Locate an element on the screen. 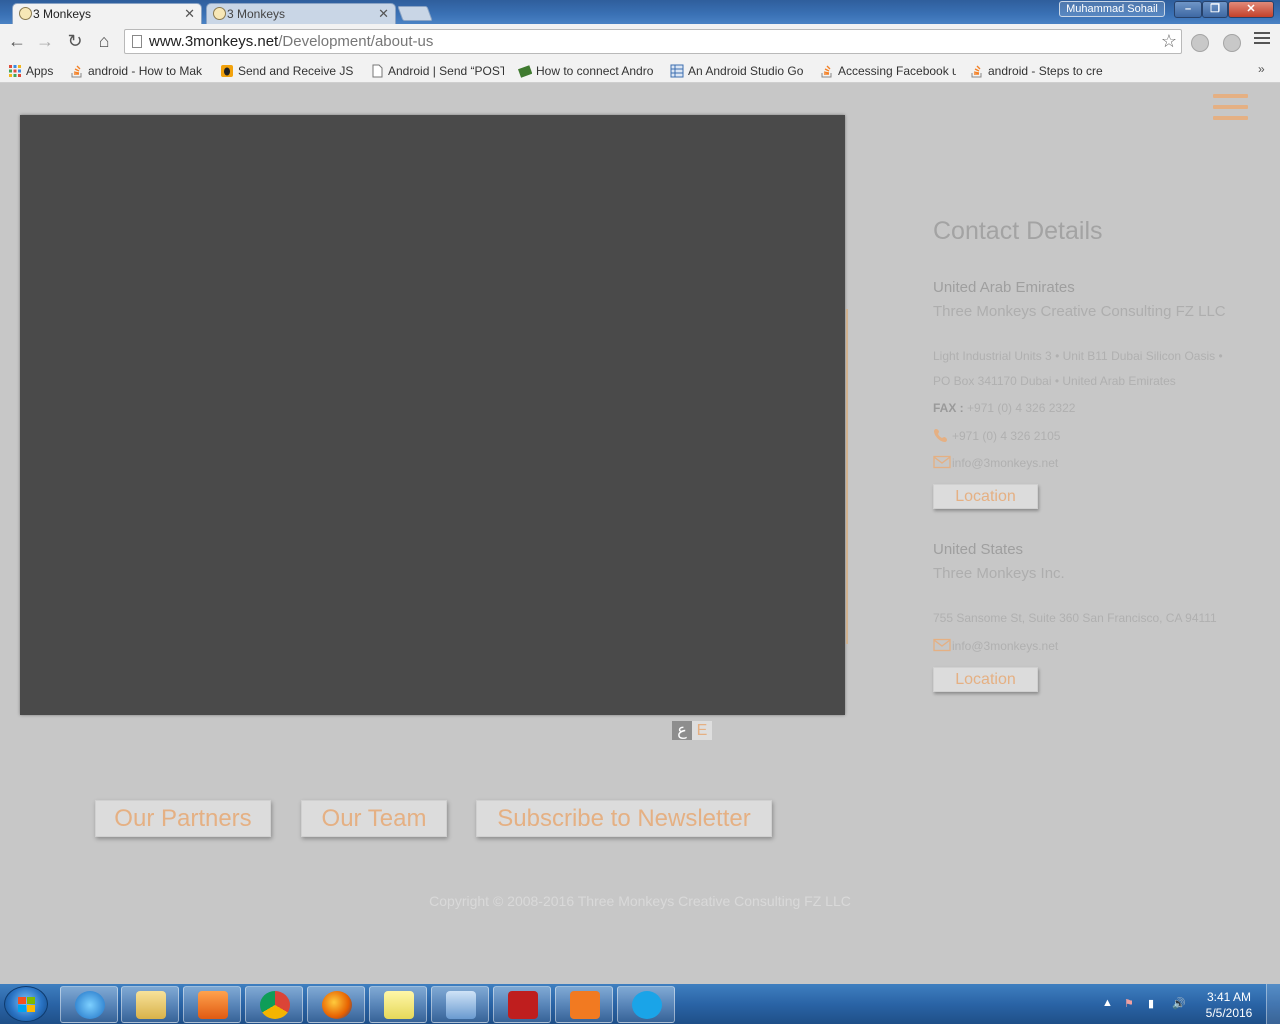 This screenshot has width=1280, height=1024. bee-icon is located at coordinates (227, 71).